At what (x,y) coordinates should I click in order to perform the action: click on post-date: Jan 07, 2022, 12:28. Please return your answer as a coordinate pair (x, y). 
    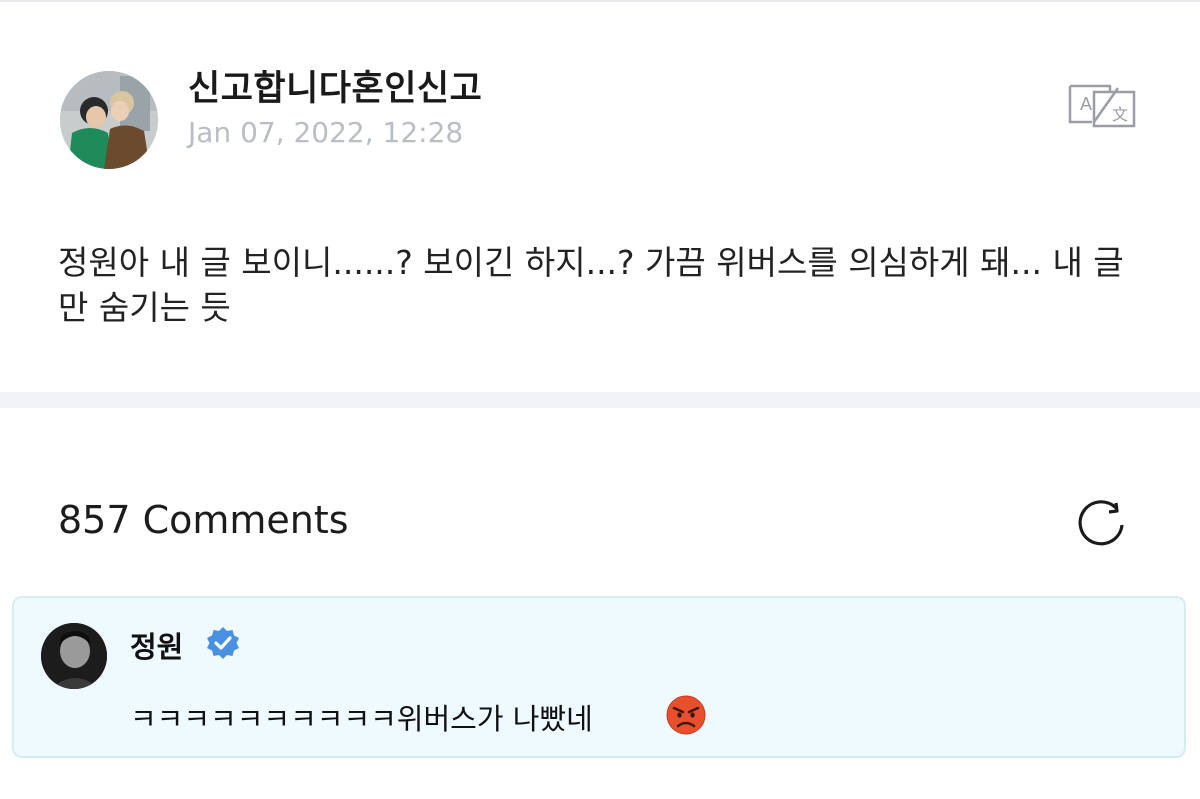
    Looking at the image, I should click on (326, 132).